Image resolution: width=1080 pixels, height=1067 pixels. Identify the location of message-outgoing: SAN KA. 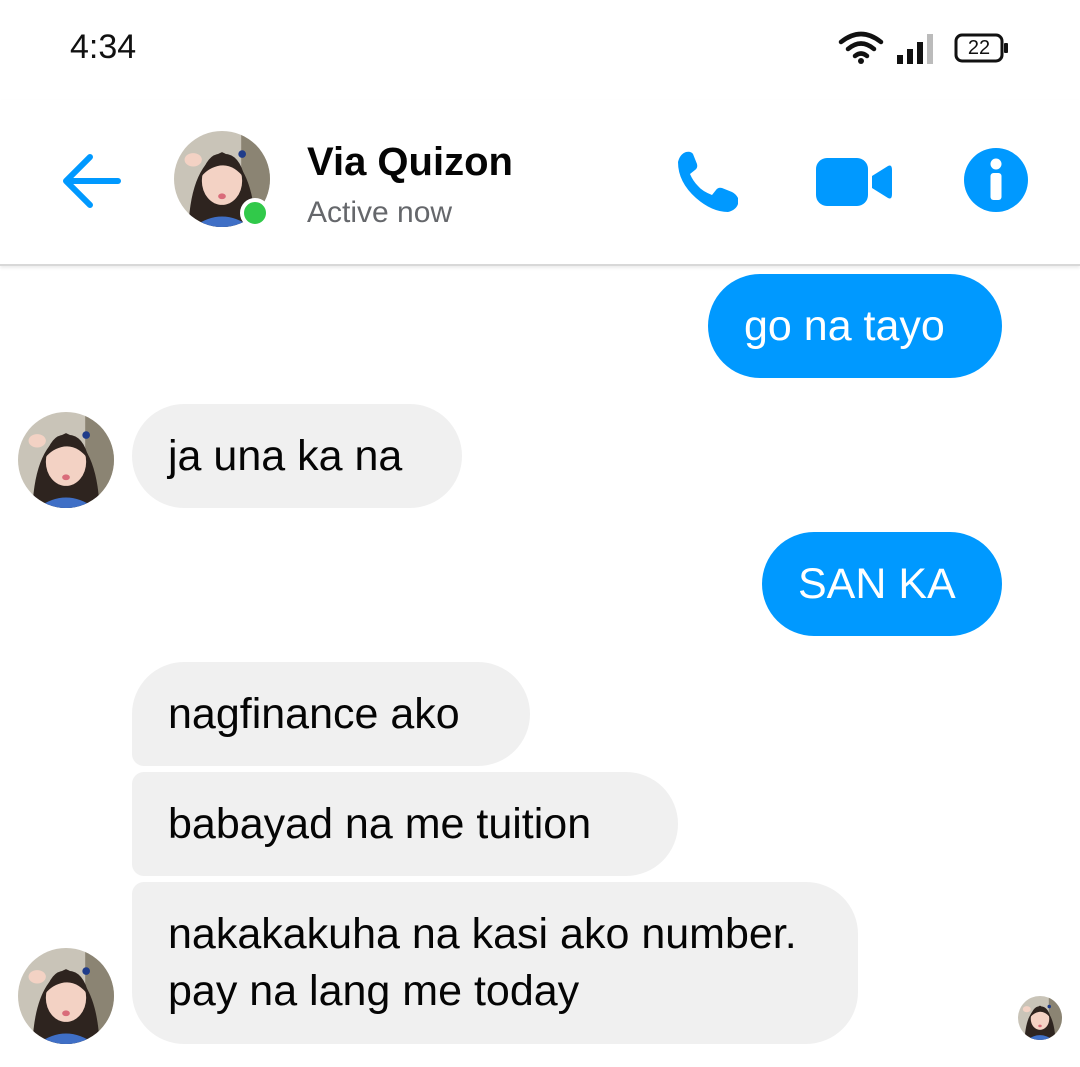
(882, 584).